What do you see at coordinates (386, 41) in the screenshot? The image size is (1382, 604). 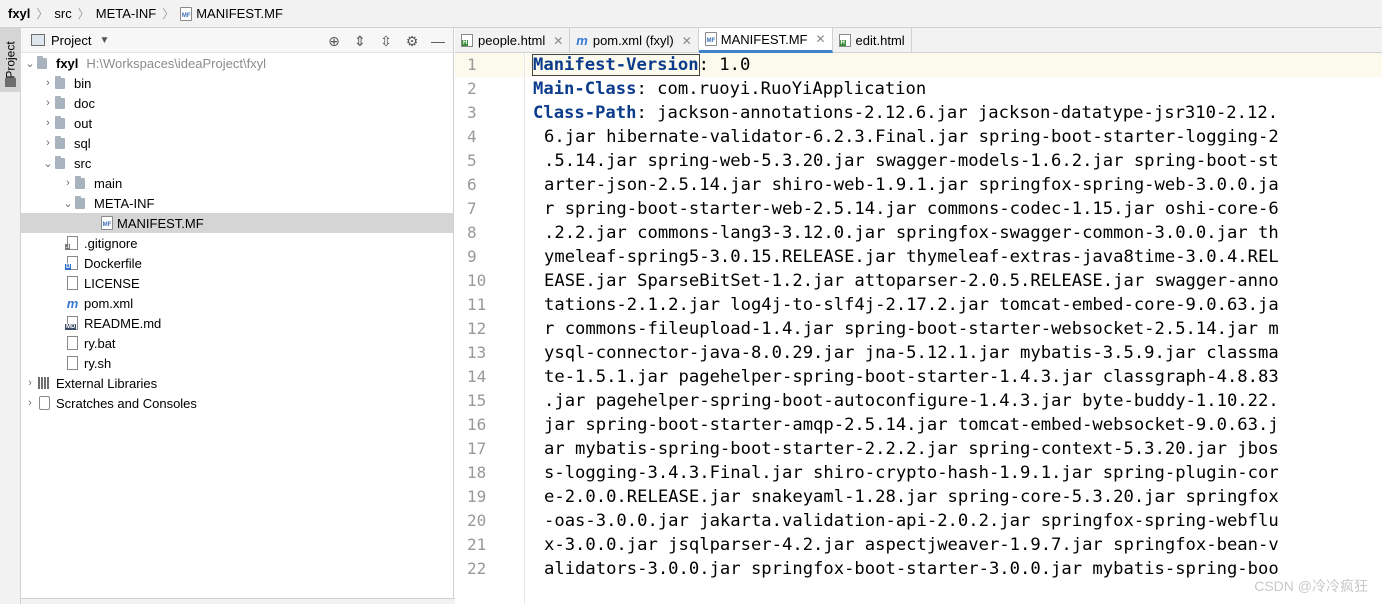 I see `collapse-all-icon: ⇳` at bounding box center [386, 41].